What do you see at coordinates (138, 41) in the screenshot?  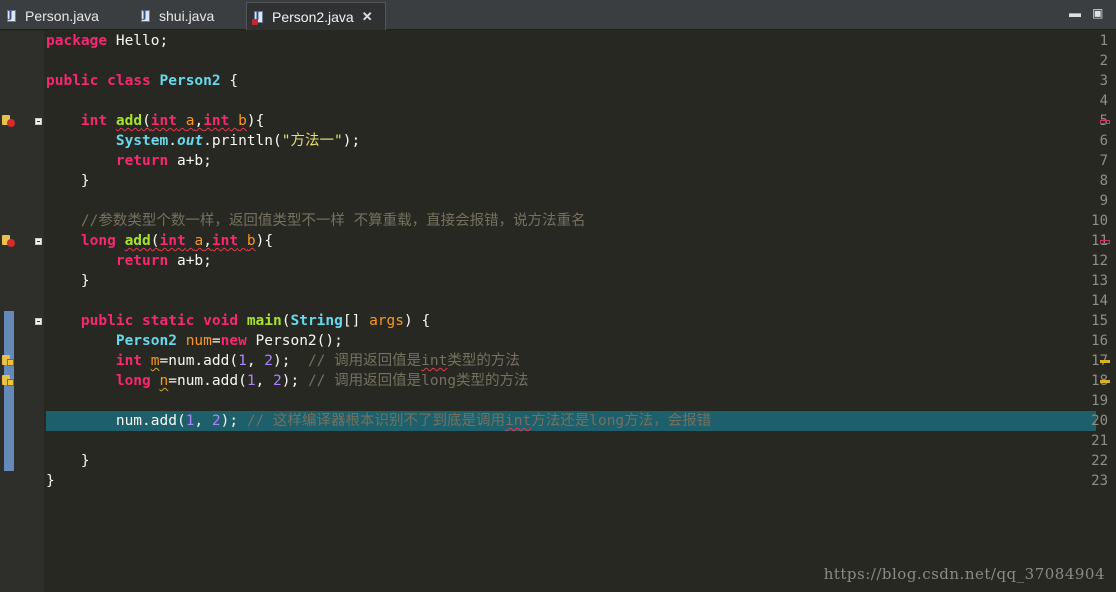 I see `code-text: Hello;` at bounding box center [138, 41].